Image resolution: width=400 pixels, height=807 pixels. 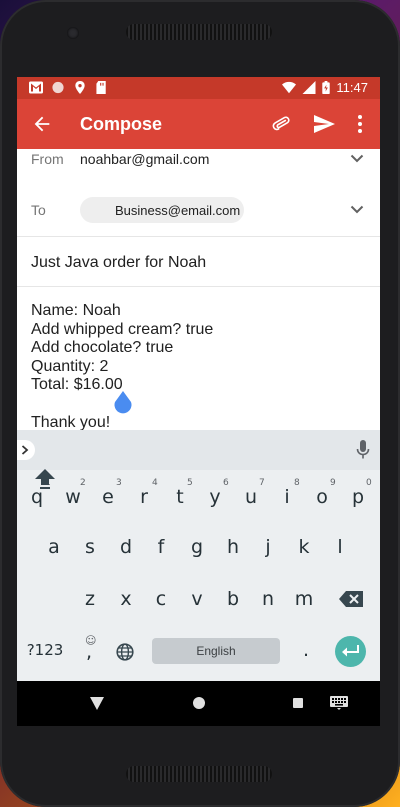 I want to click on emoji-hint-icon: ☺, so click(x=91, y=640).